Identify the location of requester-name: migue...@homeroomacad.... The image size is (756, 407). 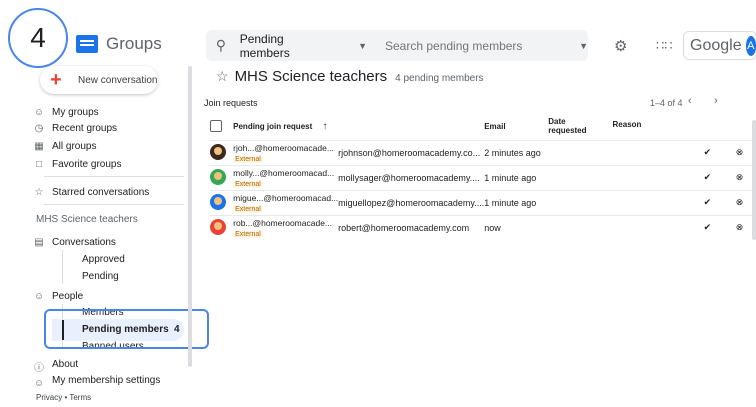
(286, 197).